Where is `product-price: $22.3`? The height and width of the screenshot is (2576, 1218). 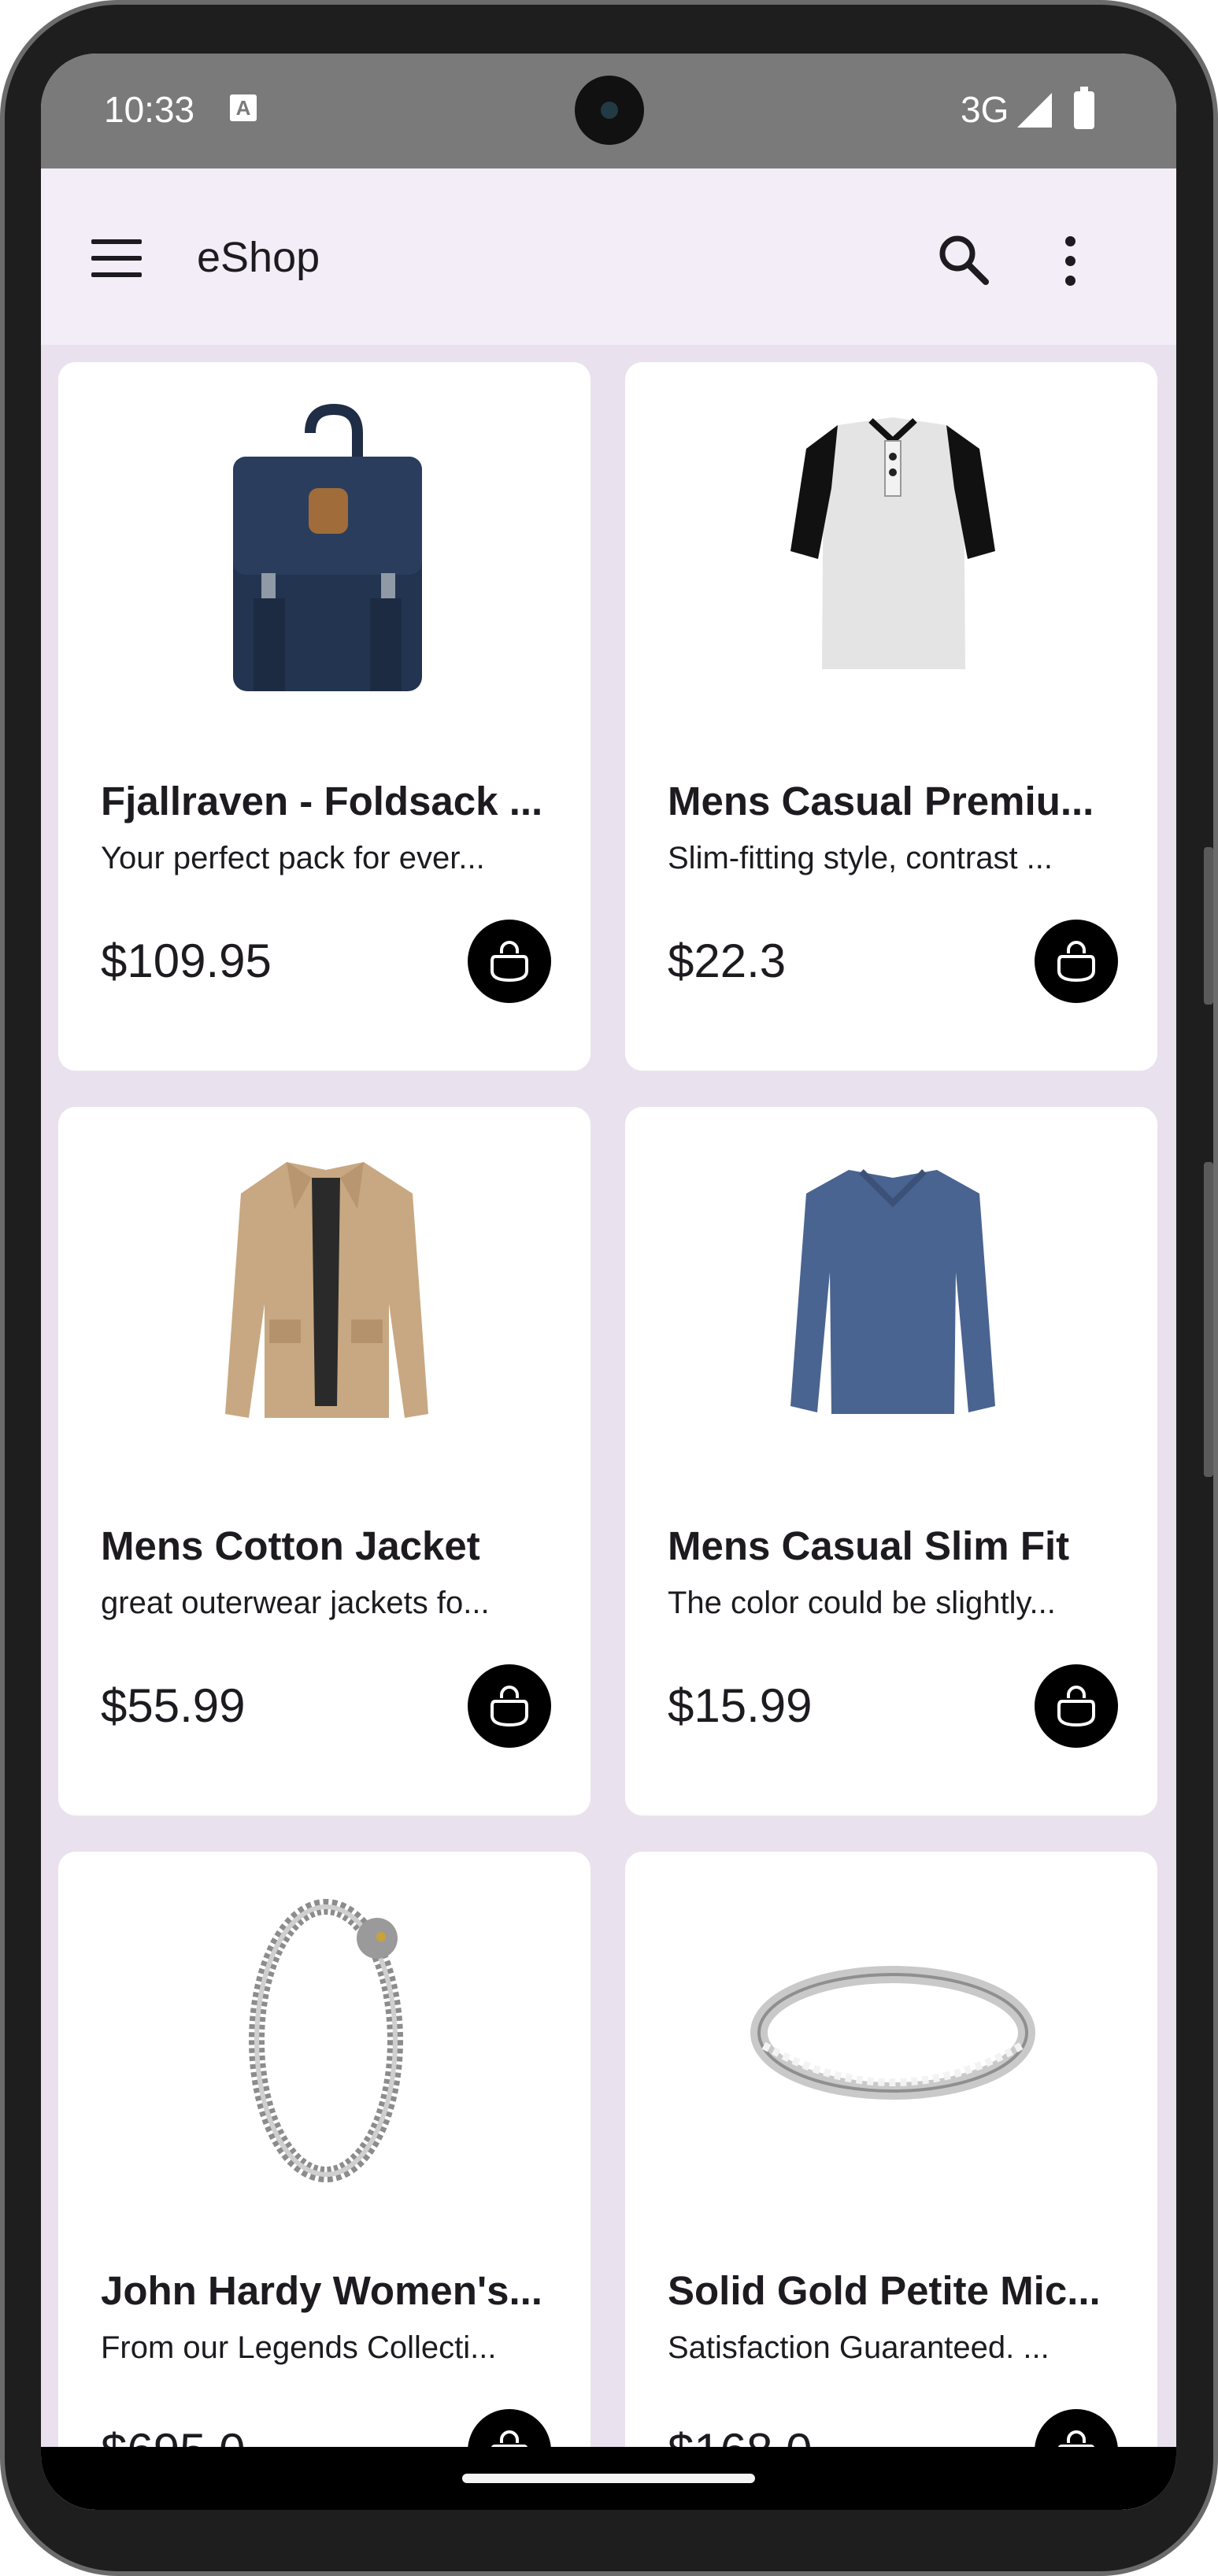 product-price: $22.3 is located at coordinates (727, 961).